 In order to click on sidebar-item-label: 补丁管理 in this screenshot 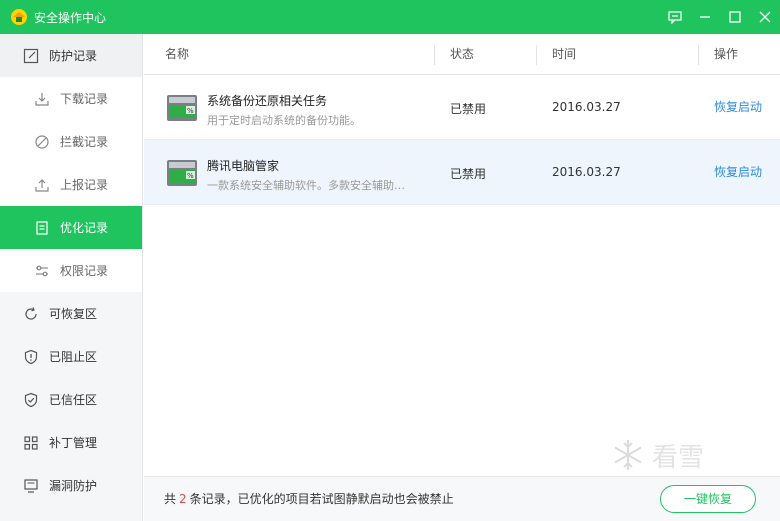, I will do `click(73, 443)`.